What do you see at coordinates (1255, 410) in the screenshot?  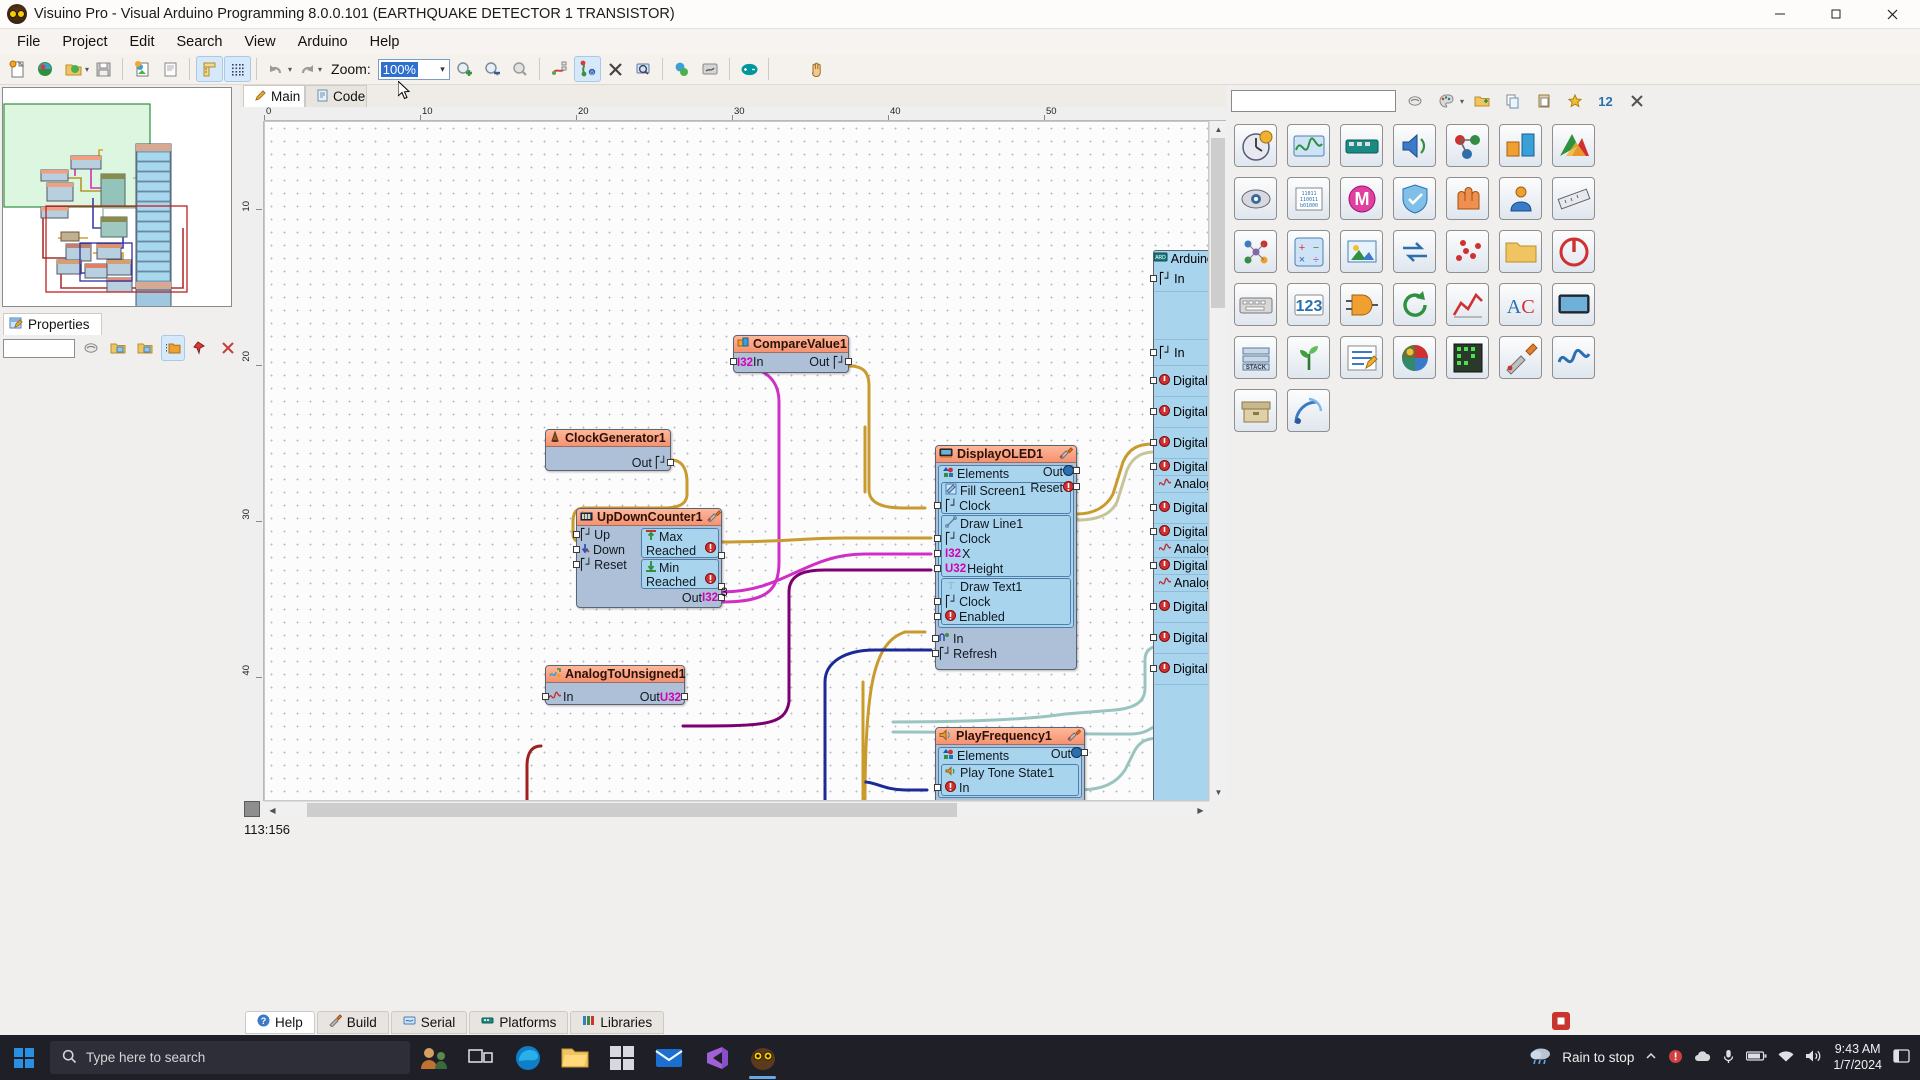 I see `archive-icon` at bounding box center [1255, 410].